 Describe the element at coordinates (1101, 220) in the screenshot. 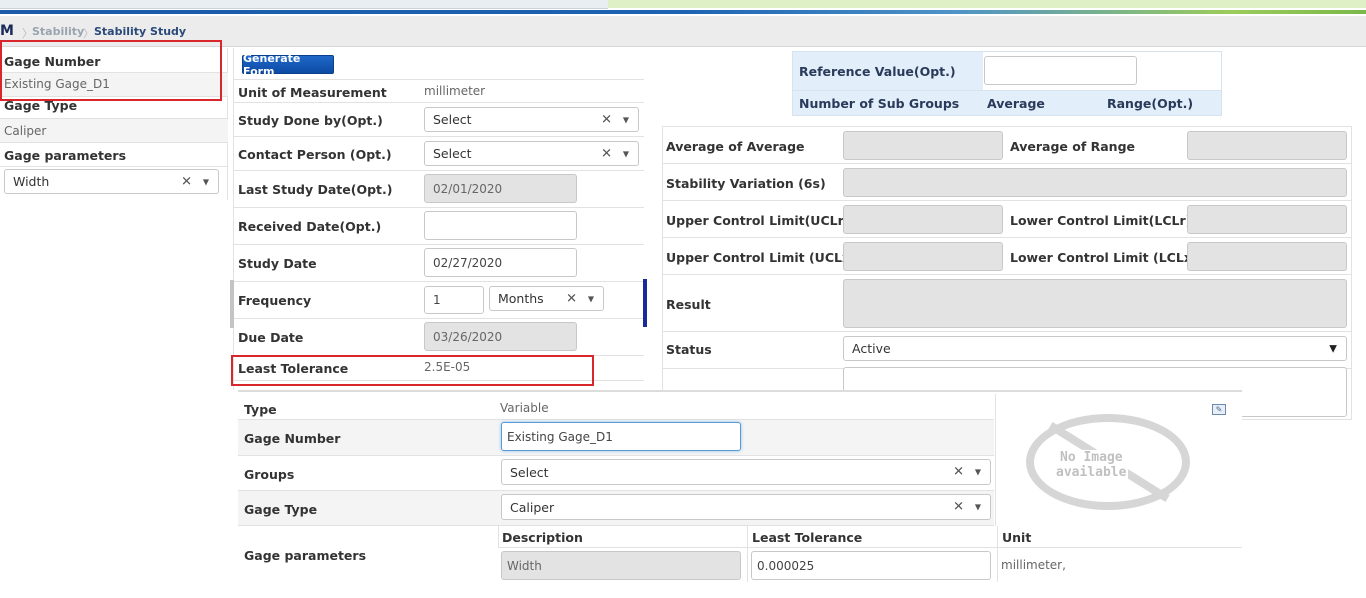

I see `lclr-label: Lower Control Limit(LCLr)` at that location.